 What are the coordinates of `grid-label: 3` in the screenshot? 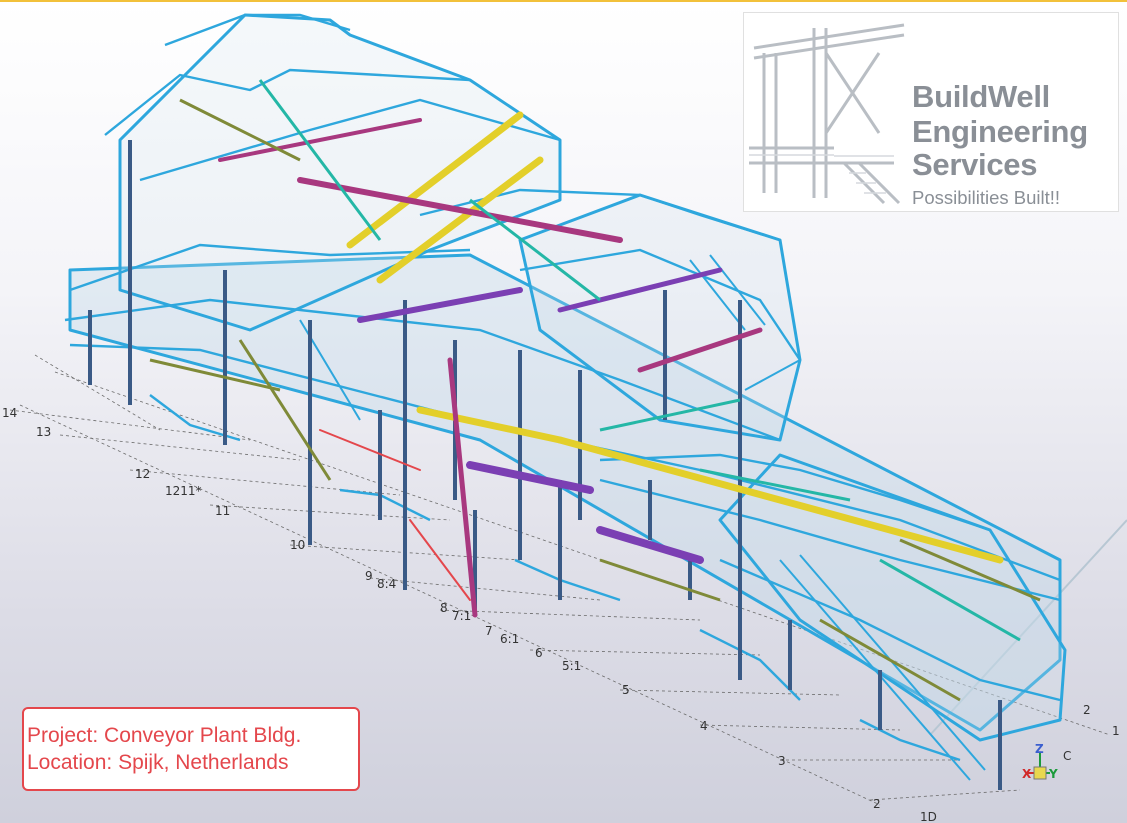 It's located at (782, 761).